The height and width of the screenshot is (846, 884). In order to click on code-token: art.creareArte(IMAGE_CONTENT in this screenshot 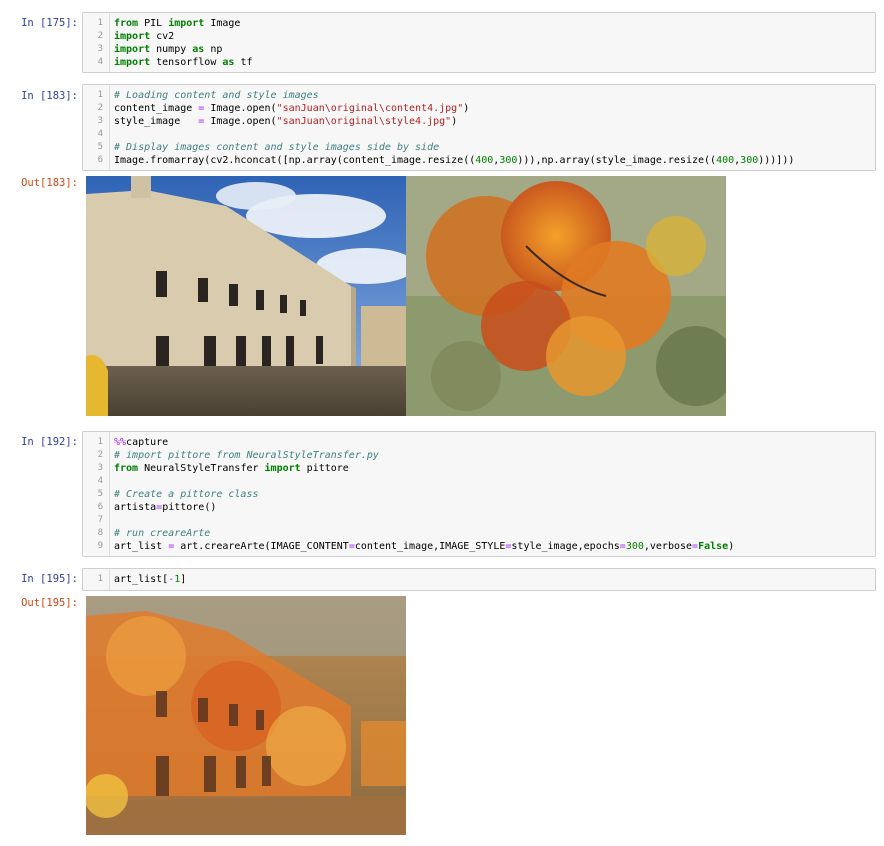, I will do `click(261, 546)`.